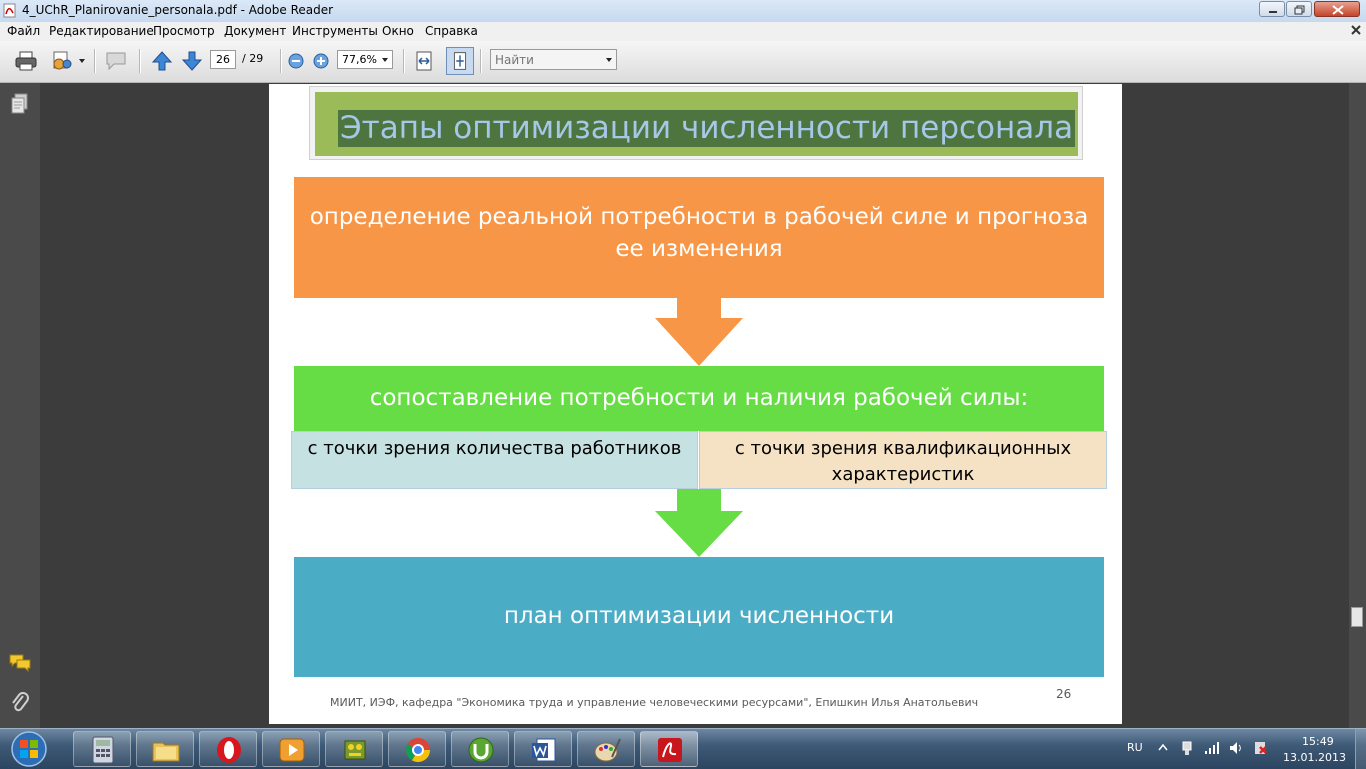  What do you see at coordinates (166, 752) in the screenshot?
I see `folder-icon` at bounding box center [166, 752].